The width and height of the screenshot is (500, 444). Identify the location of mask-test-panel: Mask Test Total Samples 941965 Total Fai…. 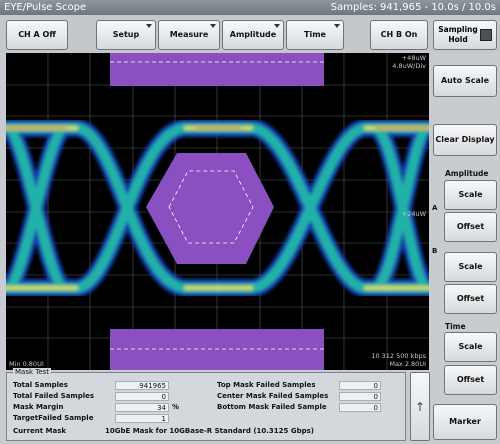
(206, 404).